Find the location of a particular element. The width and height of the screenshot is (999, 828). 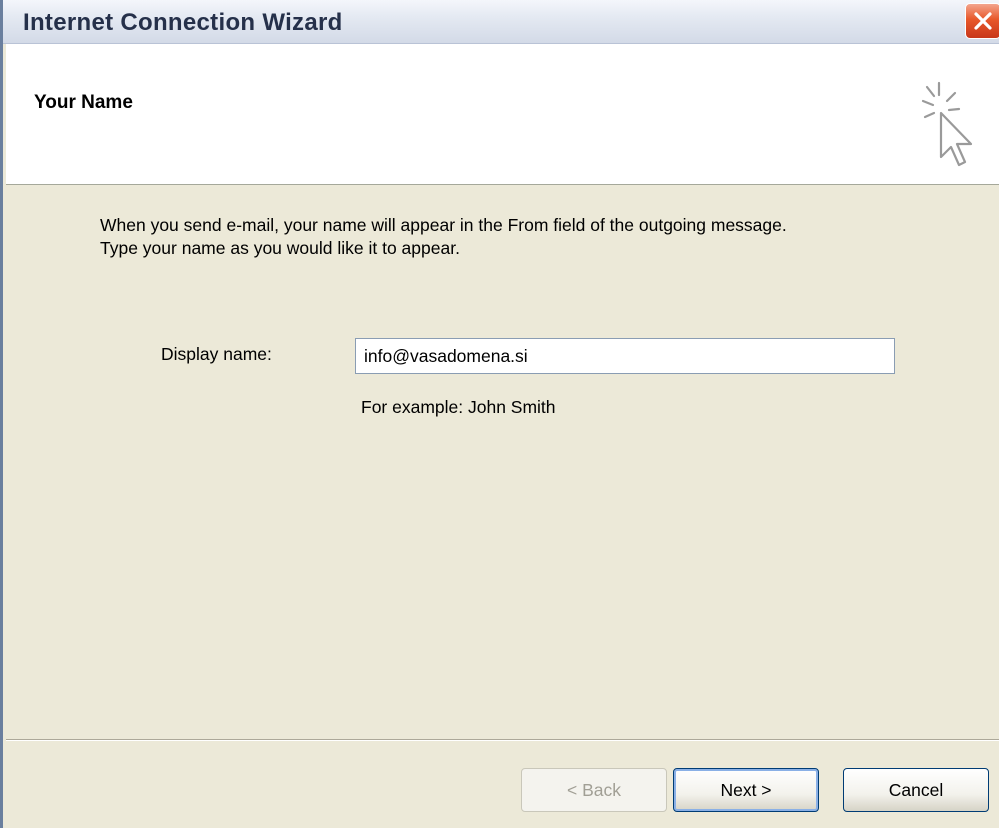

footer-divider is located at coordinates (502, 740).